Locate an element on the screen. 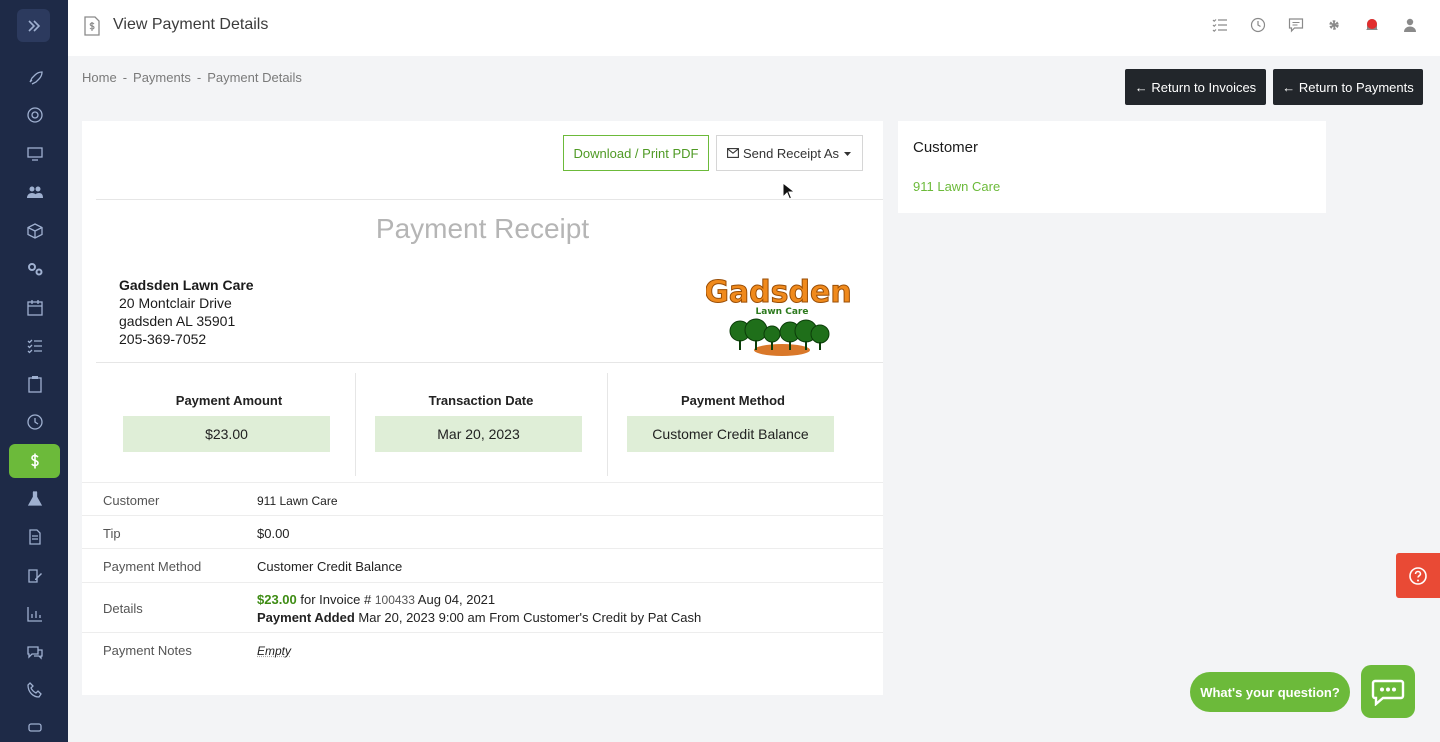 This screenshot has height=742, width=1440. company-logo: Gadsden Lawn Care is located at coordinates (778, 315).